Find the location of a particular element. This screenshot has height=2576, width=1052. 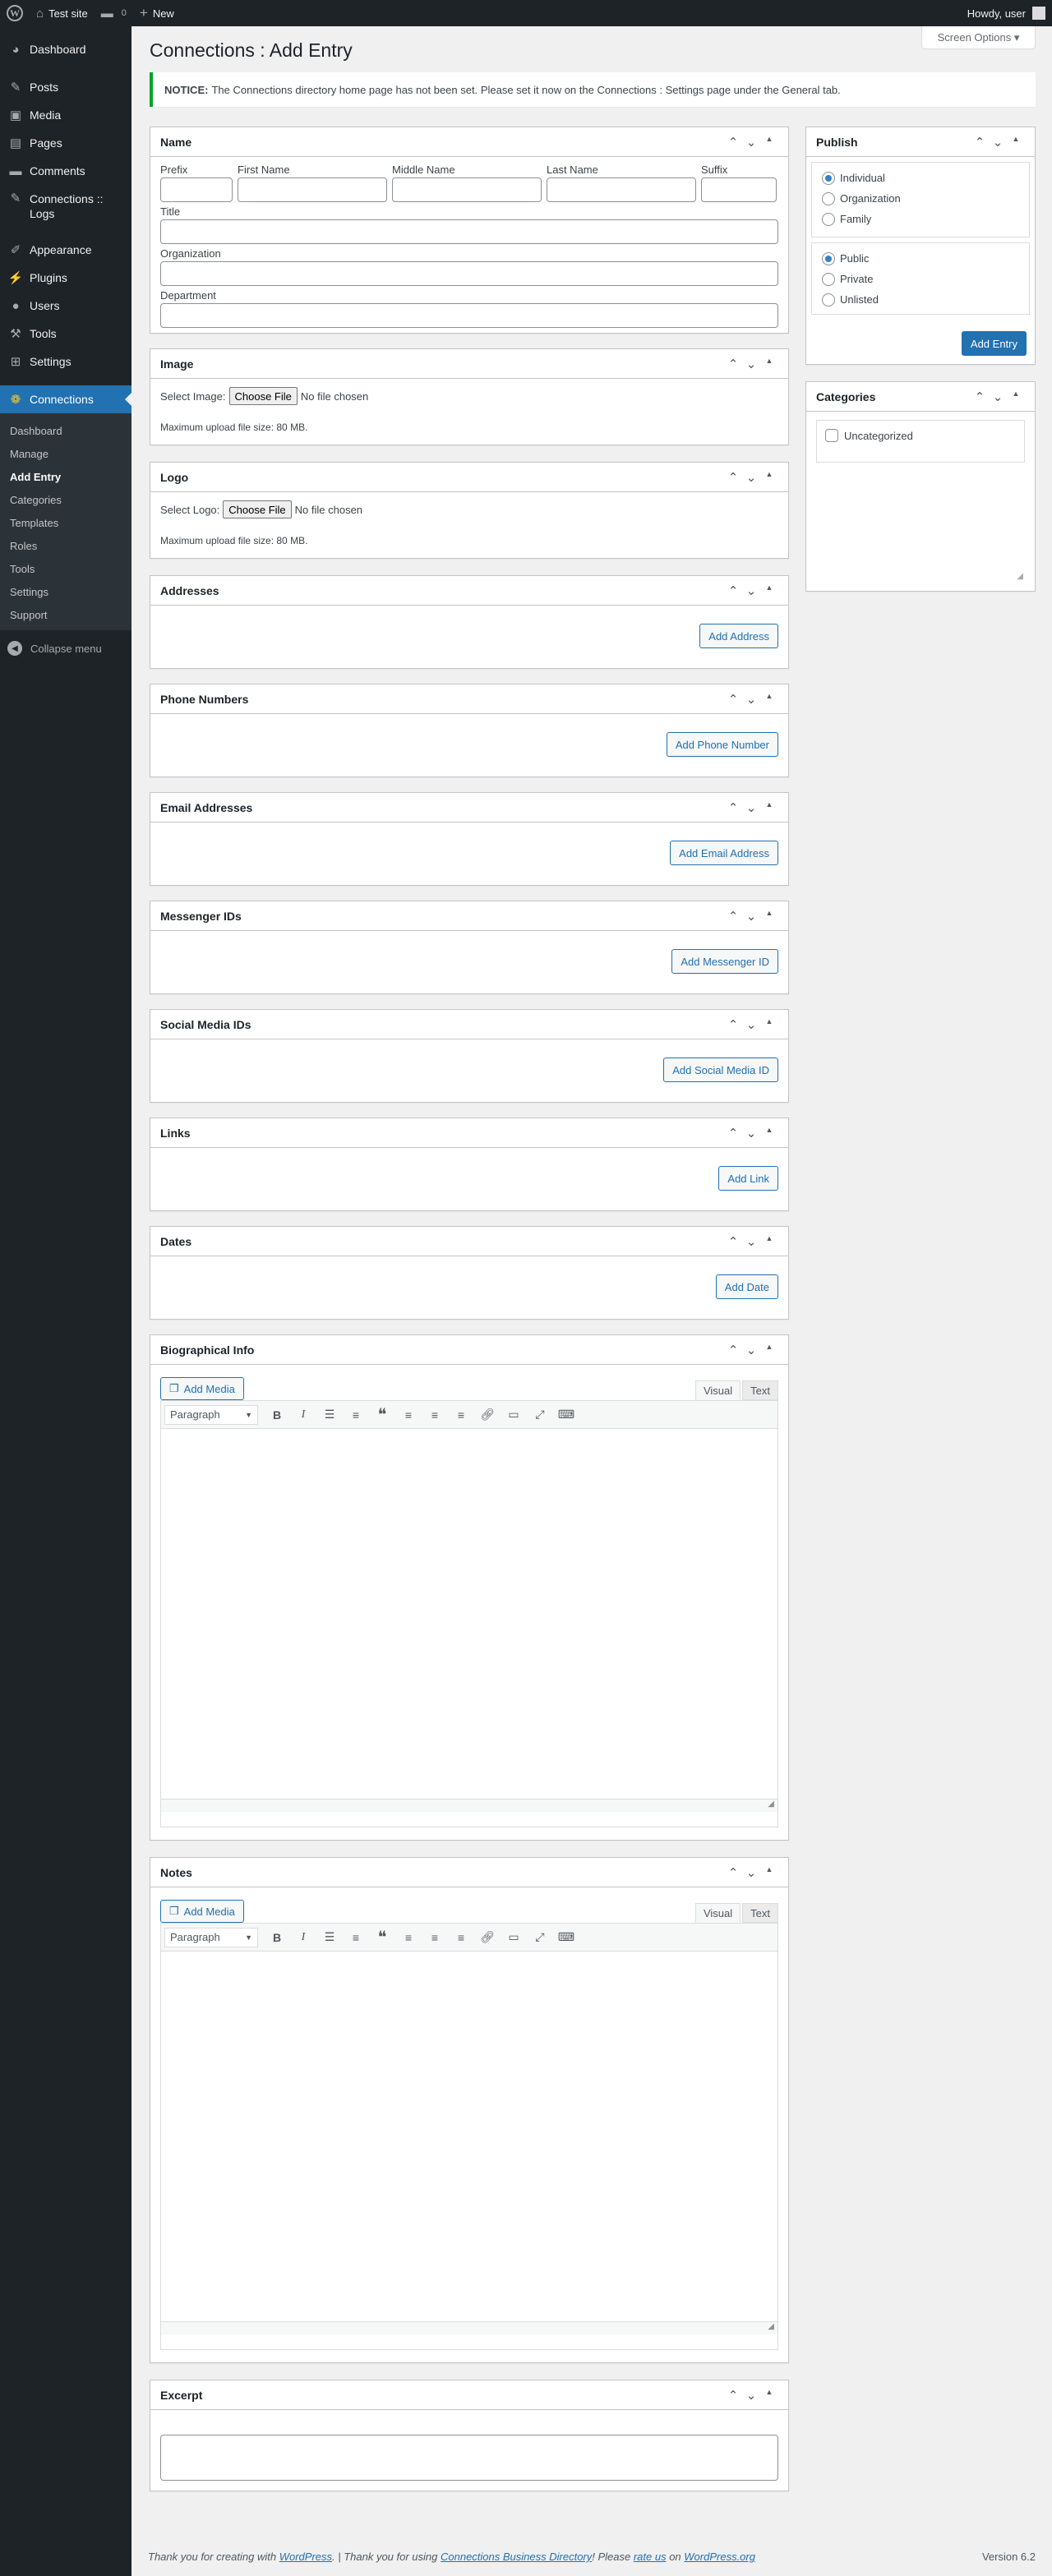

menu-users: ● Users is located at coordinates (66, 306).